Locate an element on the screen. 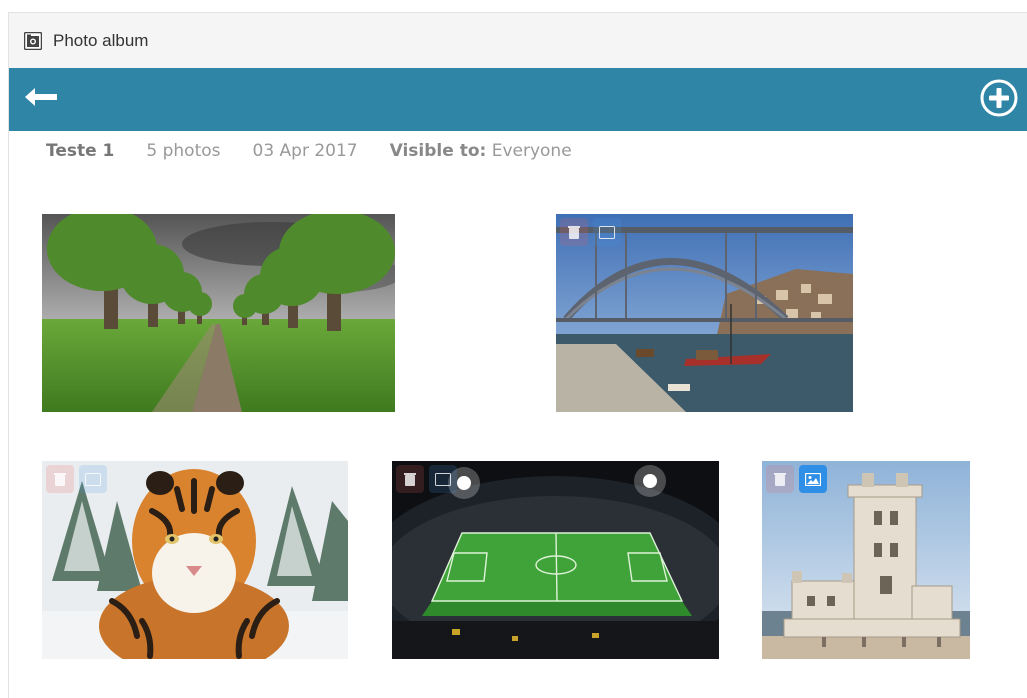 This screenshot has width=1027, height=698. album-visibility: Visible to: Everyone is located at coordinates (481, 151).